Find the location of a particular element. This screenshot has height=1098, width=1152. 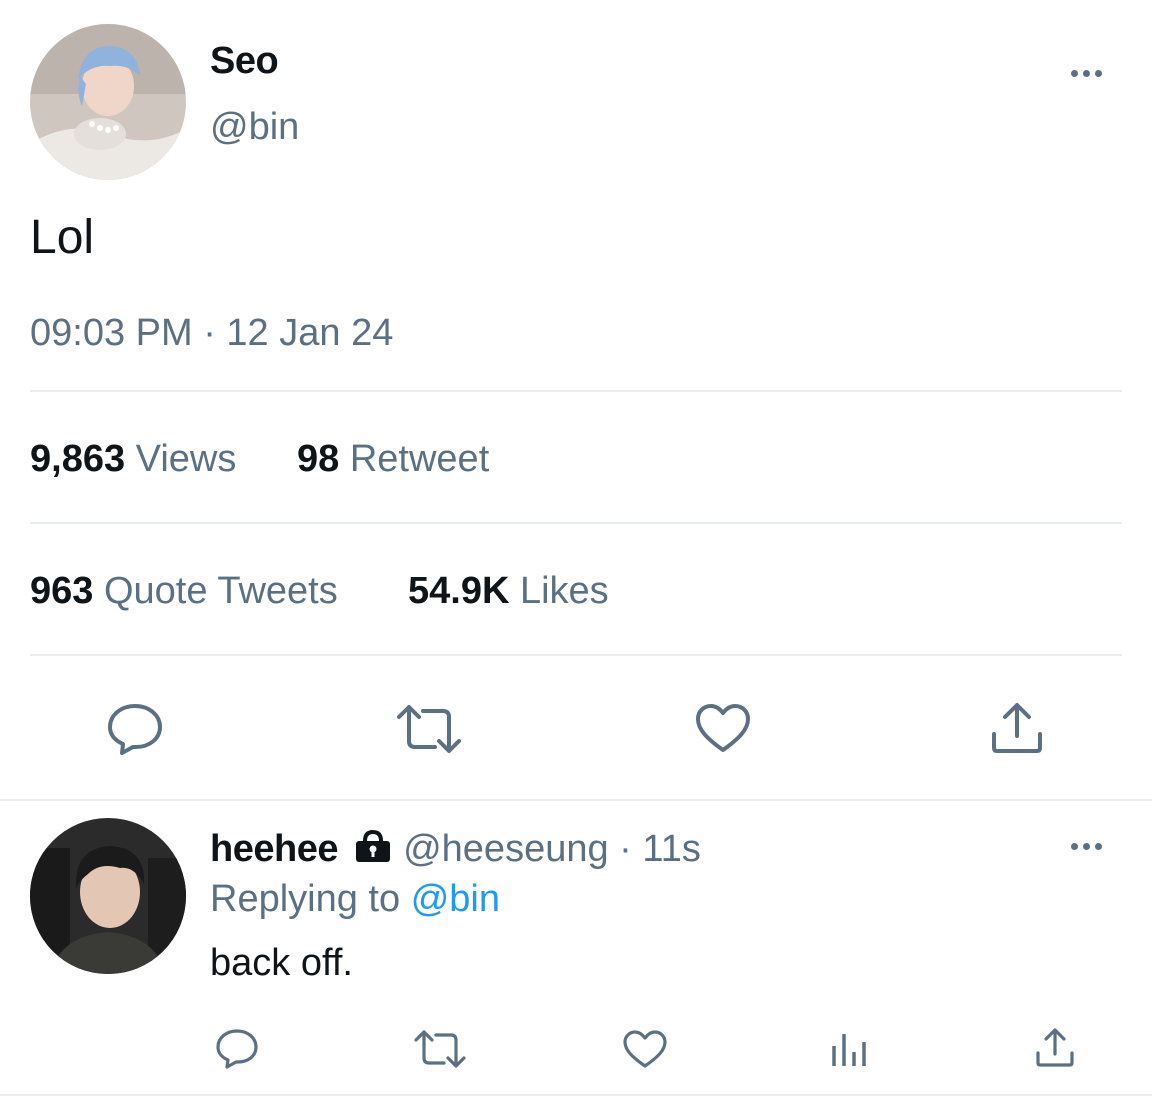

quote-tweets-stat: 963 Quote Tweets is located at coordinates (184, 591).